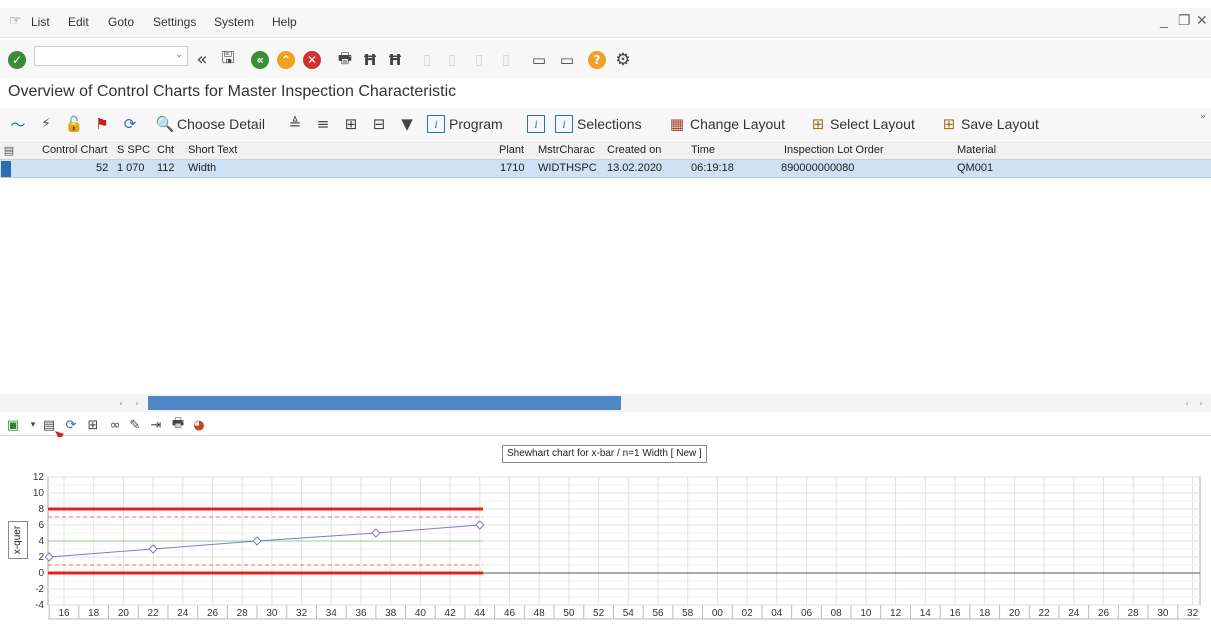 The height and width of the screenshot is (635, 1211). Describe the element at coordinates (18, 124) in the screenshot. I see `graphic-icon: 〜` at that location.